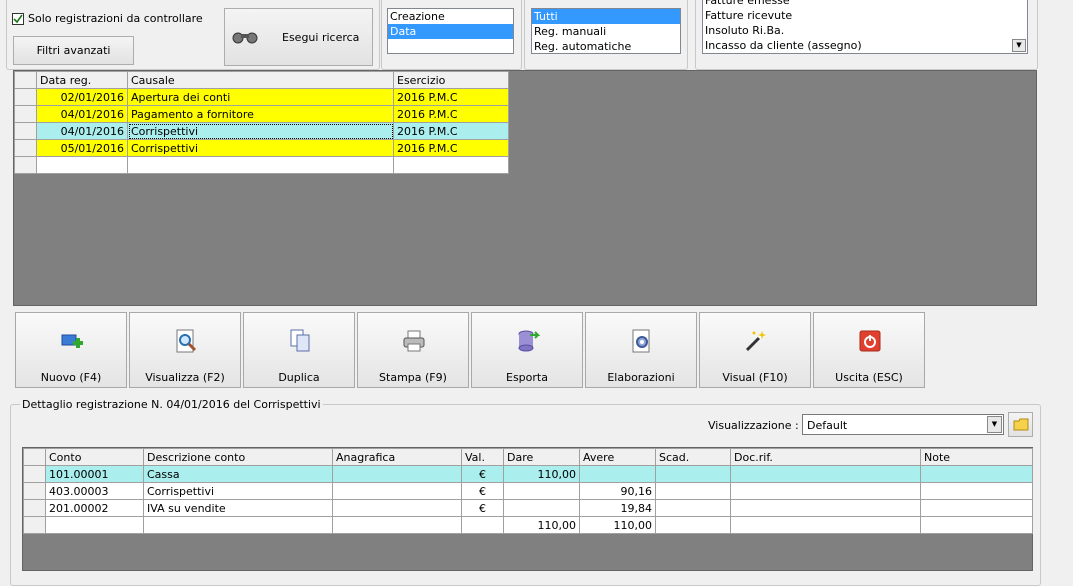 The image size is (1073, 586). I want to click on ordering-option-date: Data, so click(450, 31).